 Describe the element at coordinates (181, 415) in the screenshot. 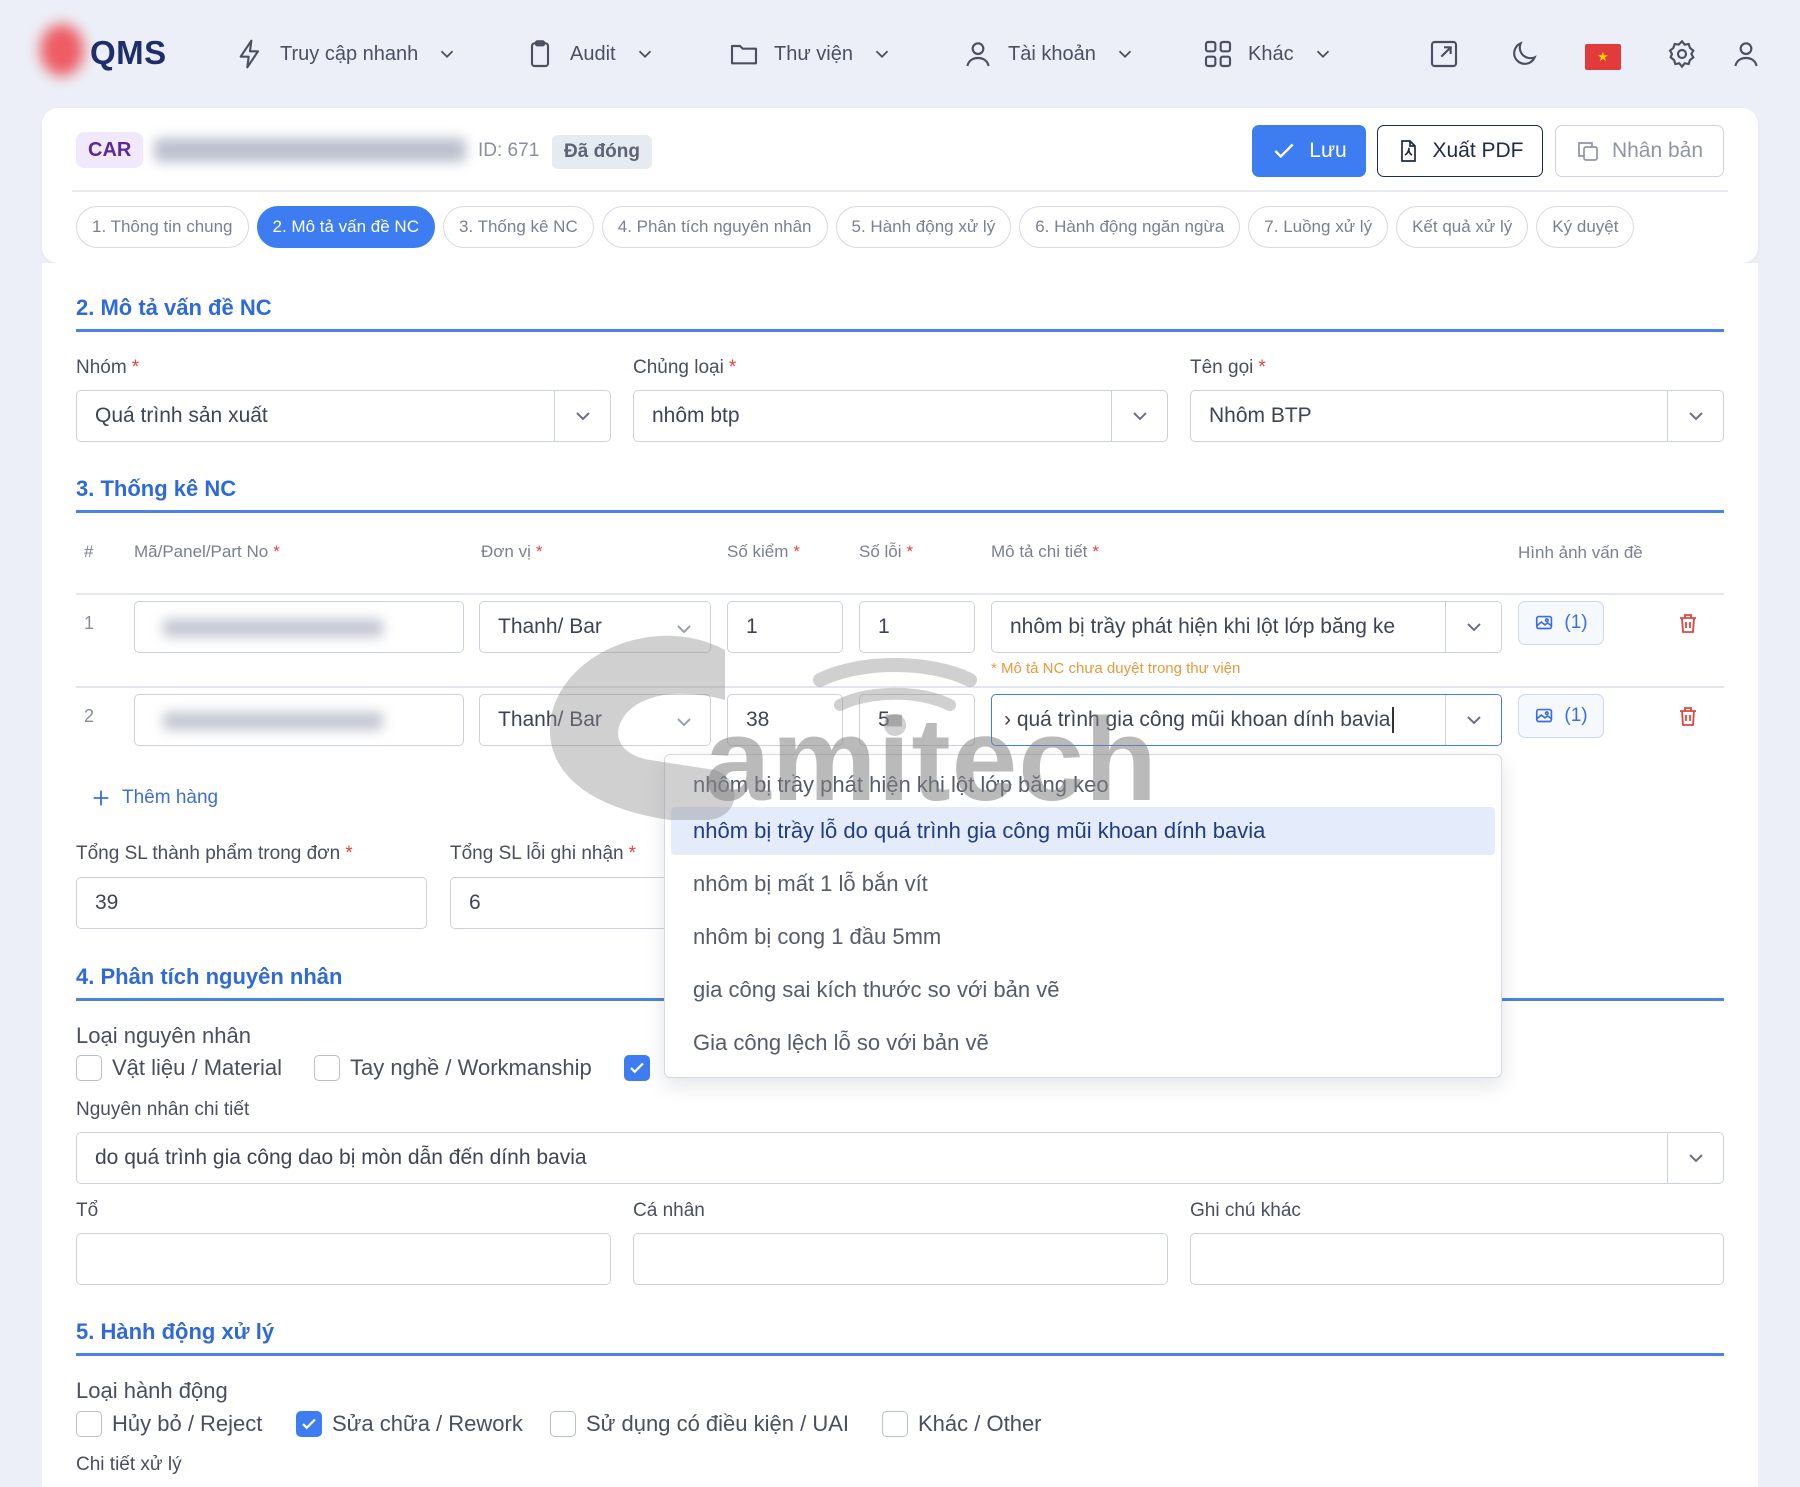

I see `group-value: Quá trình sản xuất` at that location.